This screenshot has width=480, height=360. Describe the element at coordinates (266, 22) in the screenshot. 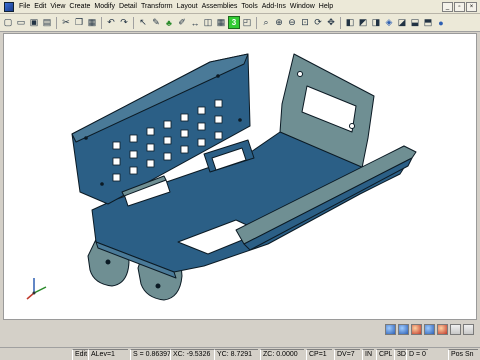

I see `zoom-icon: ⌕` at that location.